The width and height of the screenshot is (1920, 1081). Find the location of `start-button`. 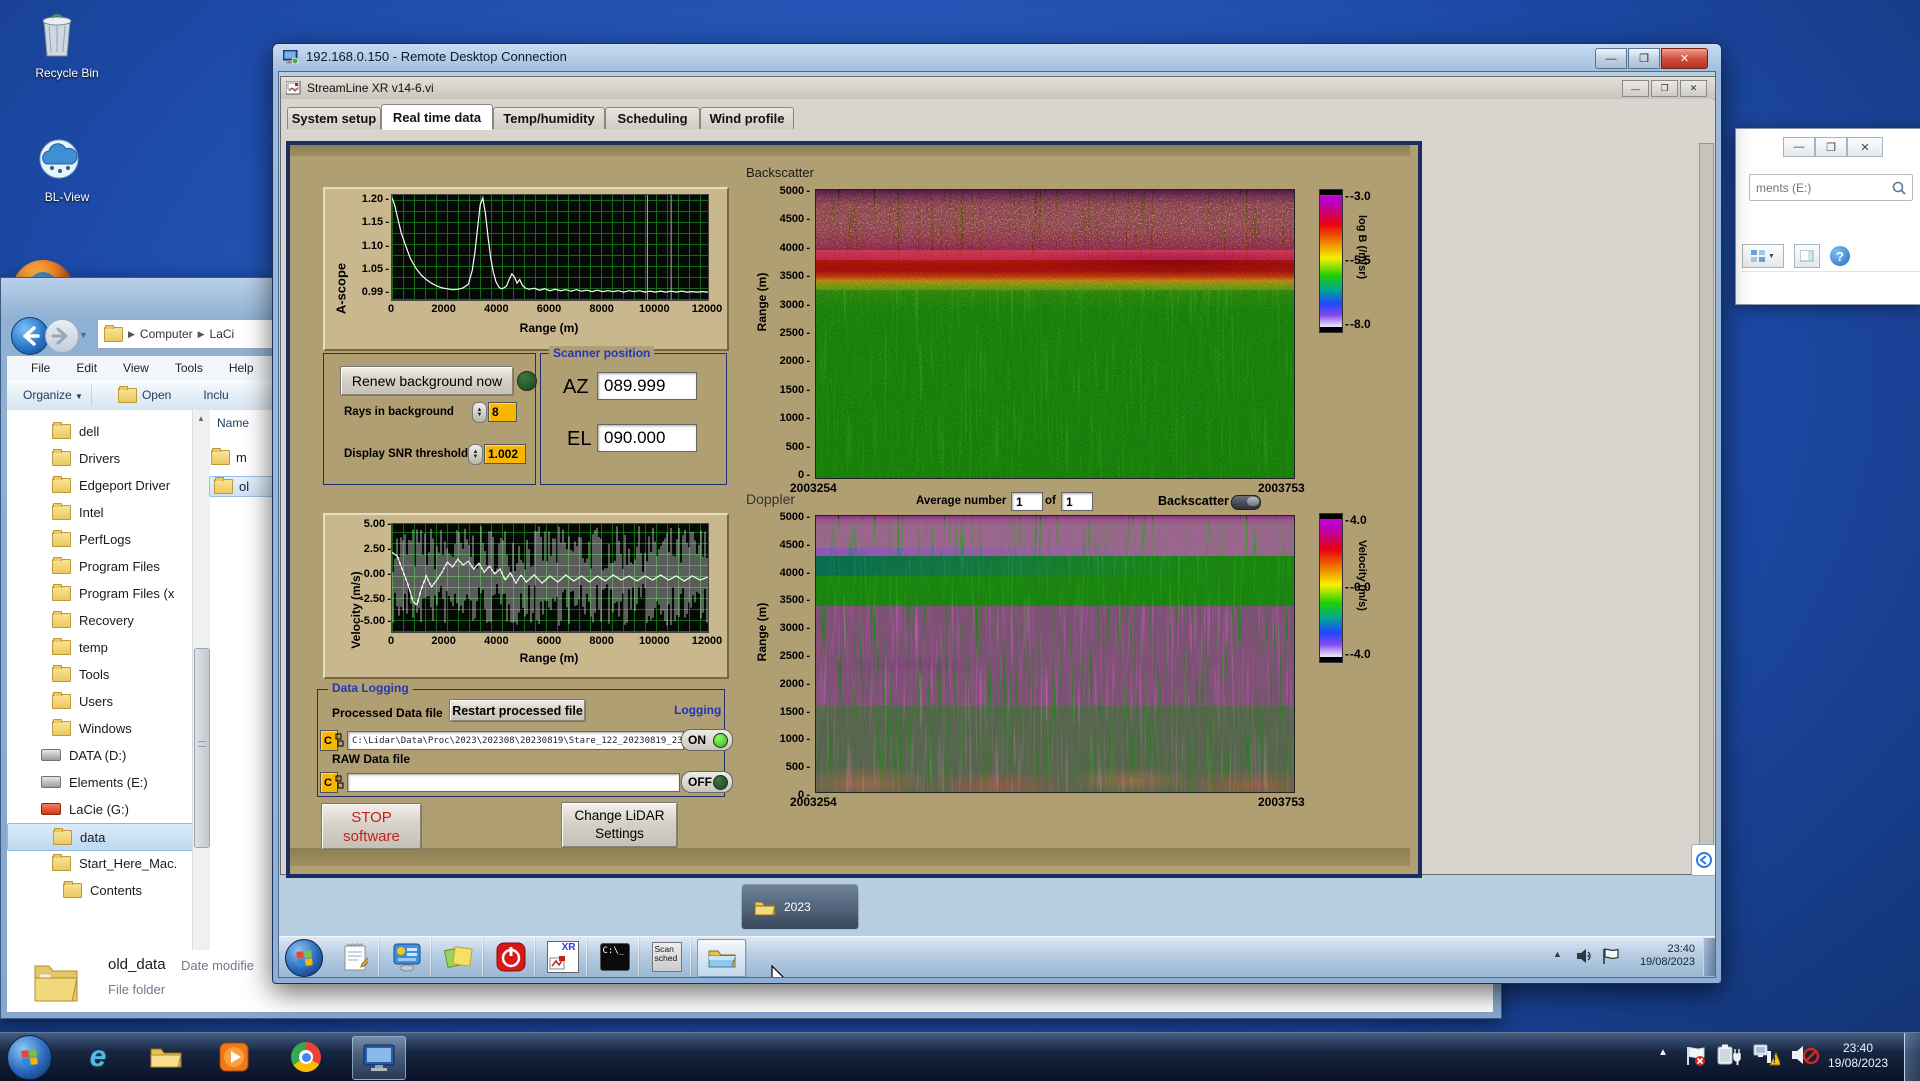

start-button is located at coordinates (29, 1057).